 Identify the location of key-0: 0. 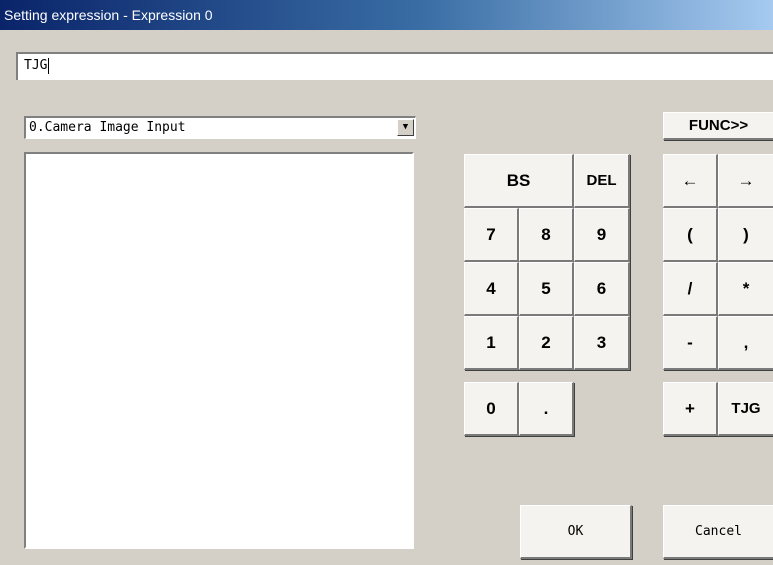
(491, 409).